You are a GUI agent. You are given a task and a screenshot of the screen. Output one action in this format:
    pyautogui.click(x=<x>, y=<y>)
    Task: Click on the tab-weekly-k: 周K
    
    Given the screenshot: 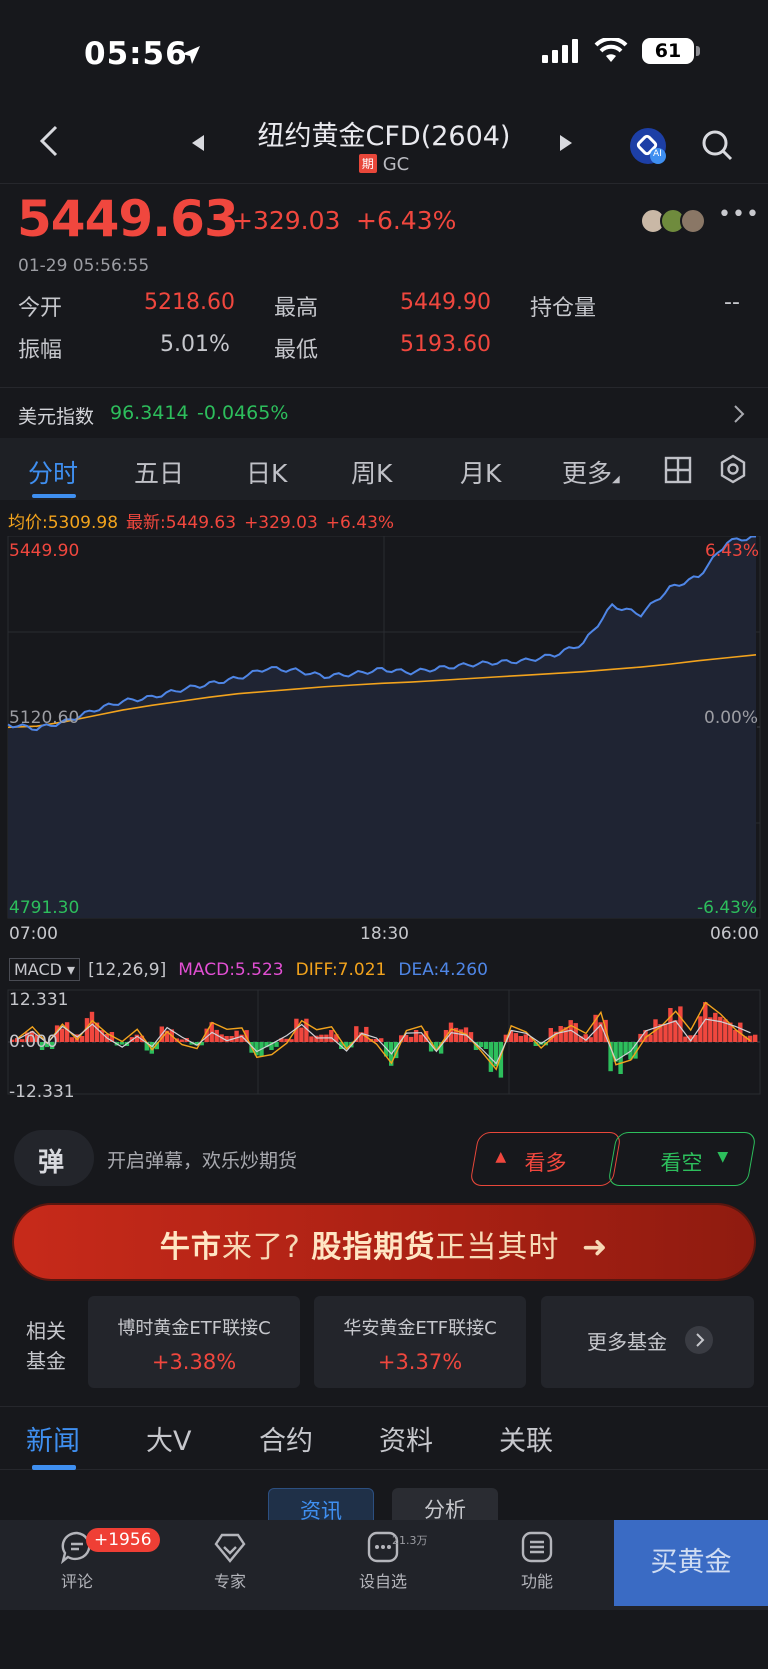 What is the action you would take?
    pyautogui.click(x=371, y=472)
    